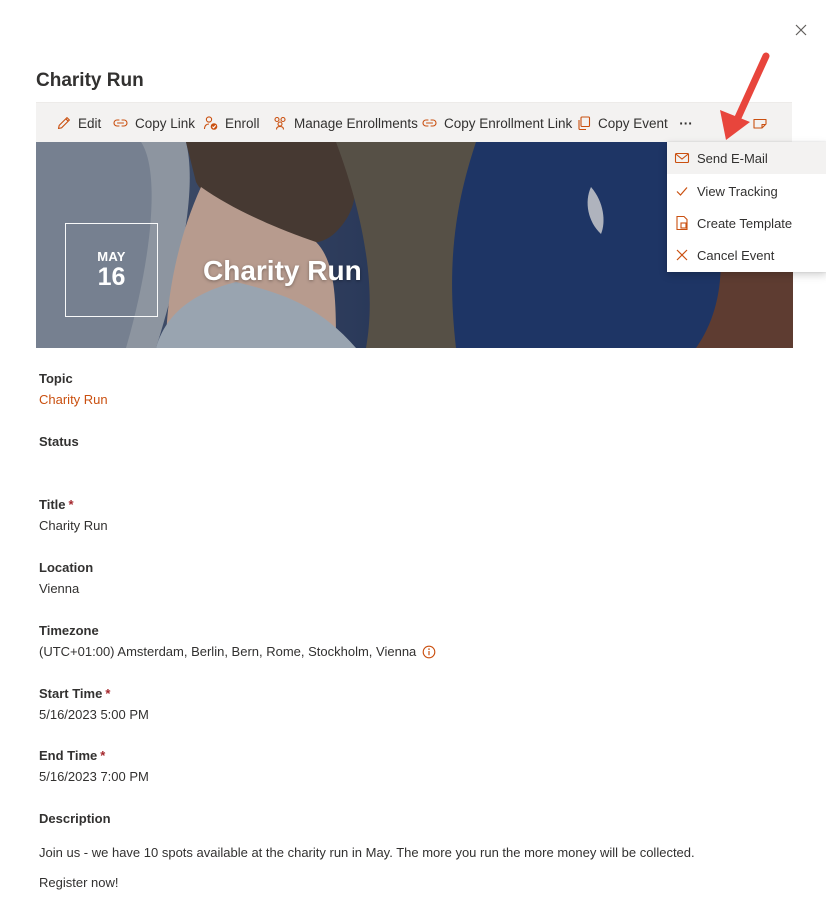 The width and height of the screenshot is (826, 923). I want to click on more-button: ···, so click(686, 123).